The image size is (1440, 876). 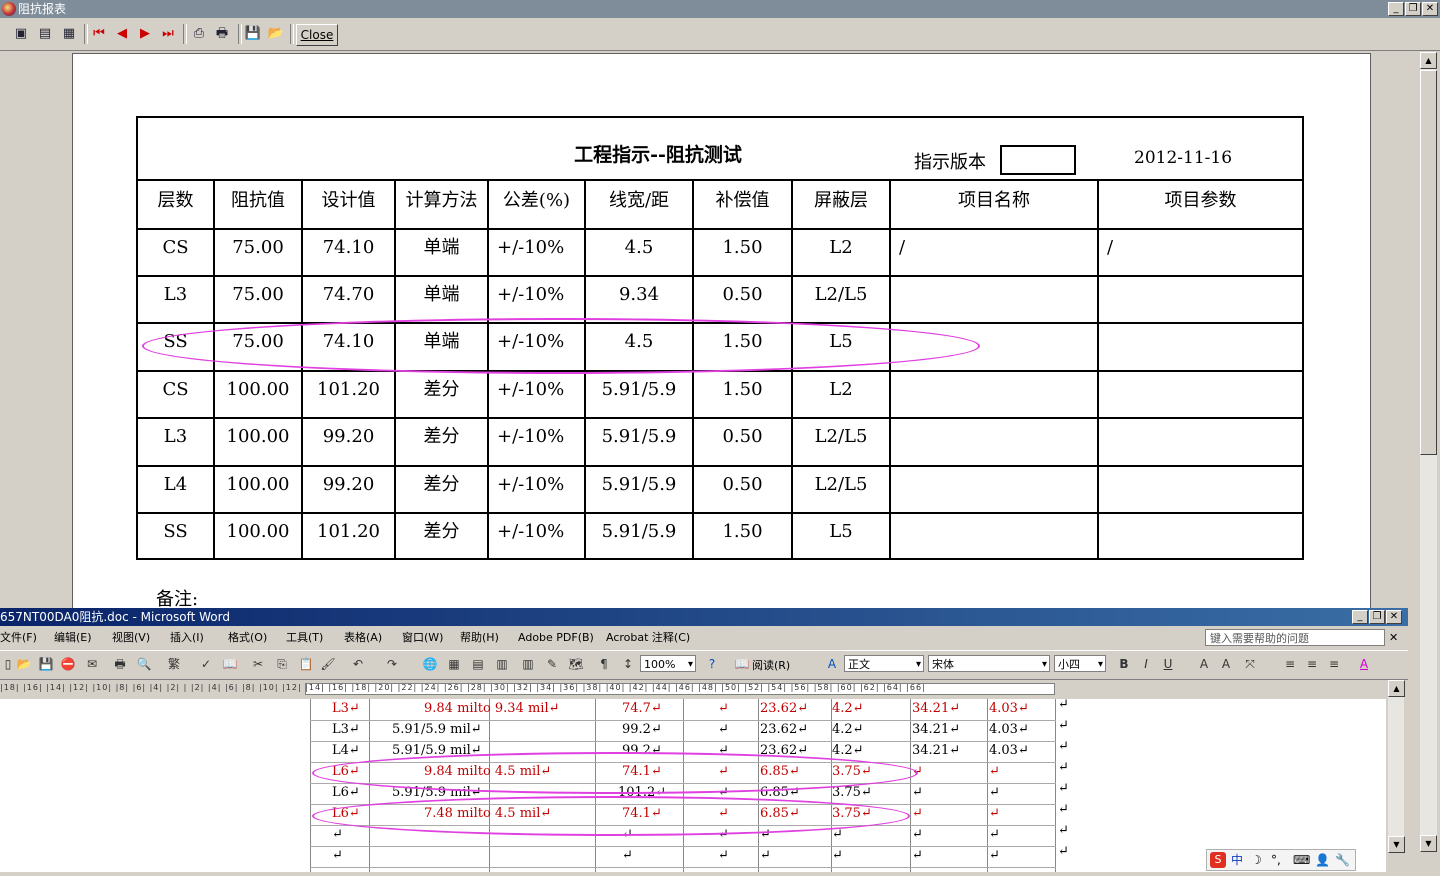 I want to click on word-cell: 5.91/5.9 mil↵, so click(x=437, y=750).